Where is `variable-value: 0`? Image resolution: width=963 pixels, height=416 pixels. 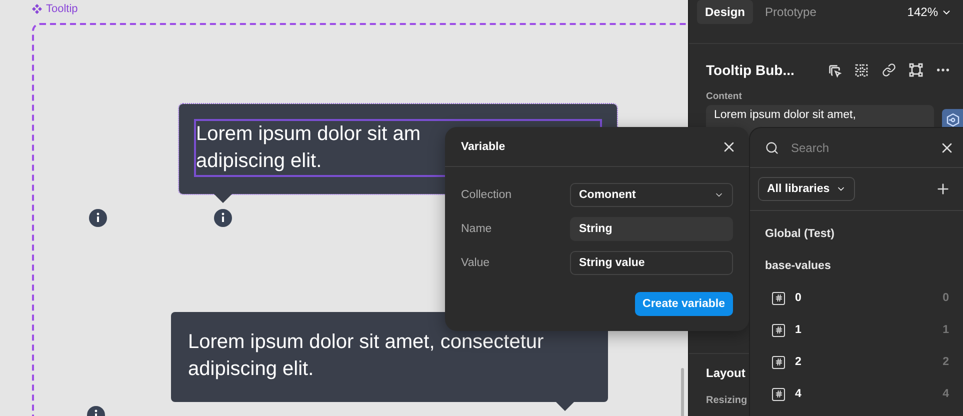
variable-value: 0 is located at coordinates (945, 298).